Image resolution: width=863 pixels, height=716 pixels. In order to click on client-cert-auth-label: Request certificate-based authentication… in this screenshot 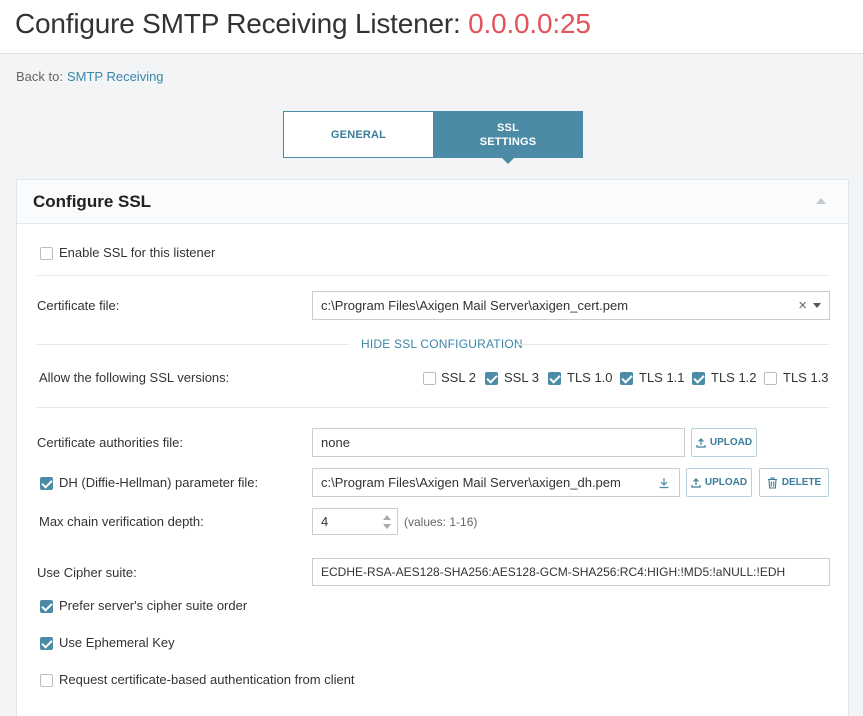, I will do `click(207, 679)`.